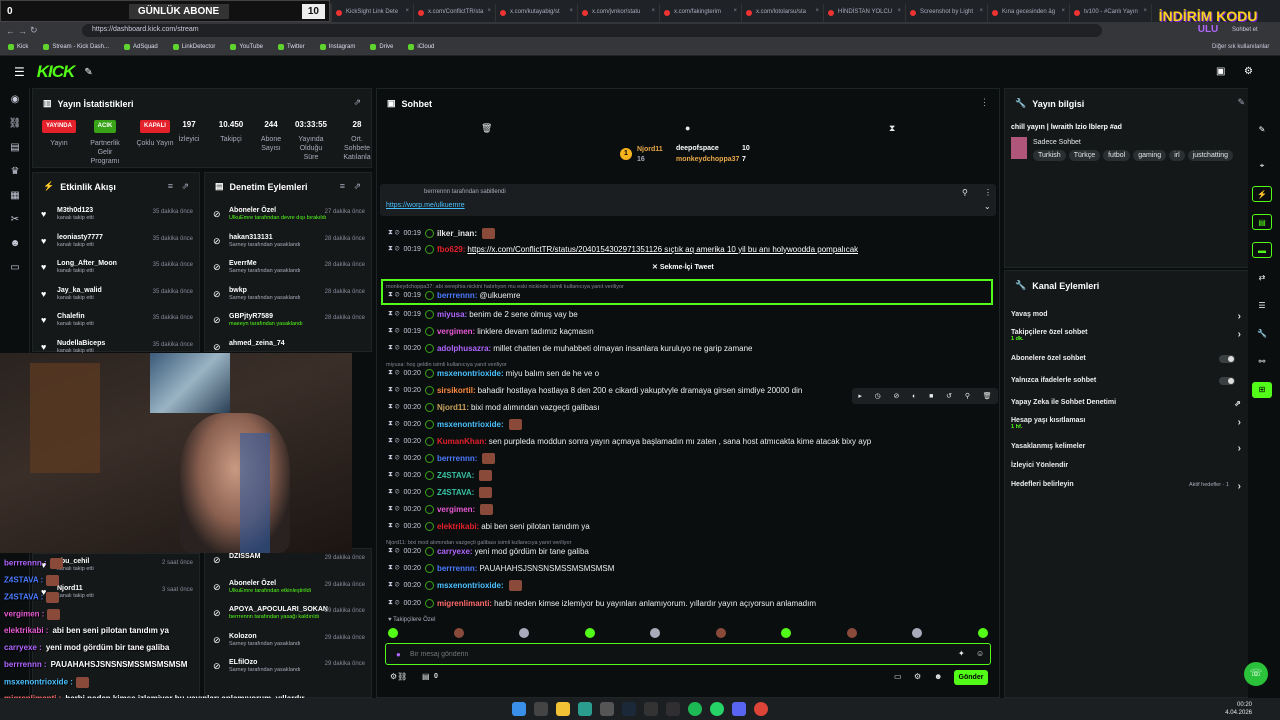  I want to click on undo-icon: ↺, so click(949, 396).